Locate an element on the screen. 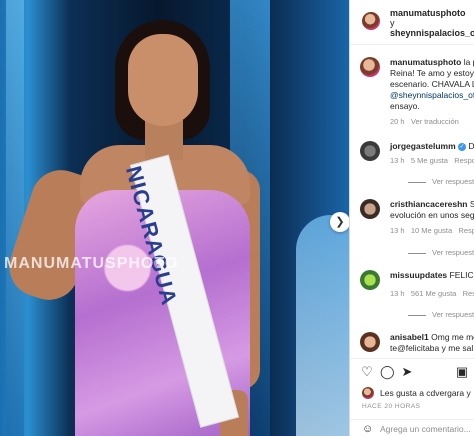 The width and height of the screenshot is (474, 436). caption-author: manumatusphoto is located at coordinates (425, 62).